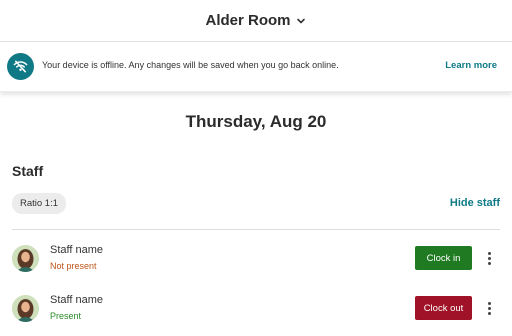 The image size is (512, 336). What do you see at coordinates (256, 311) in the screenshot?
I see `staff-row: Staff name Present Clock out` at bounding box center [256, 311].